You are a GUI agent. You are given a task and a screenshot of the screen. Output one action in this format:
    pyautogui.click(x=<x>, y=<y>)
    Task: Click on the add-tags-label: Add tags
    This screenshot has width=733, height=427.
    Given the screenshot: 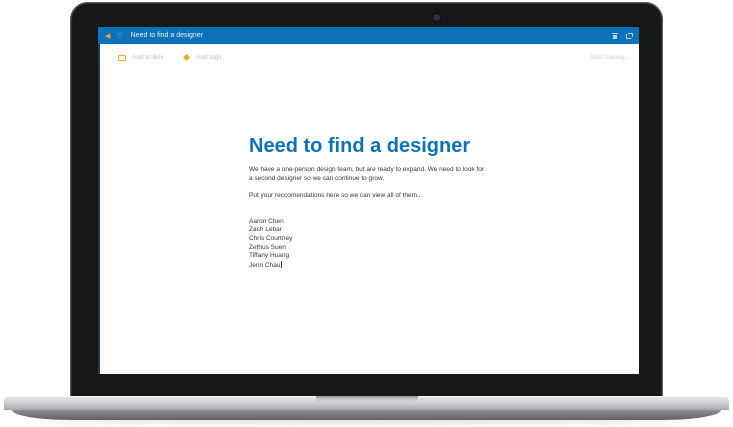 What is the action you would take?
    pyautogui.click(x=209, y=57)
    